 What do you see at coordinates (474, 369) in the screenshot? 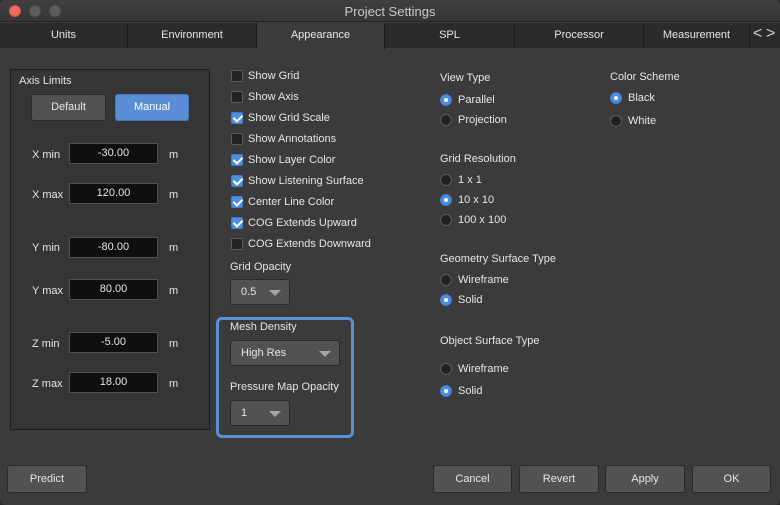
I see `object-wireframe-option: Wireframe` at bounding box center [474, 369].